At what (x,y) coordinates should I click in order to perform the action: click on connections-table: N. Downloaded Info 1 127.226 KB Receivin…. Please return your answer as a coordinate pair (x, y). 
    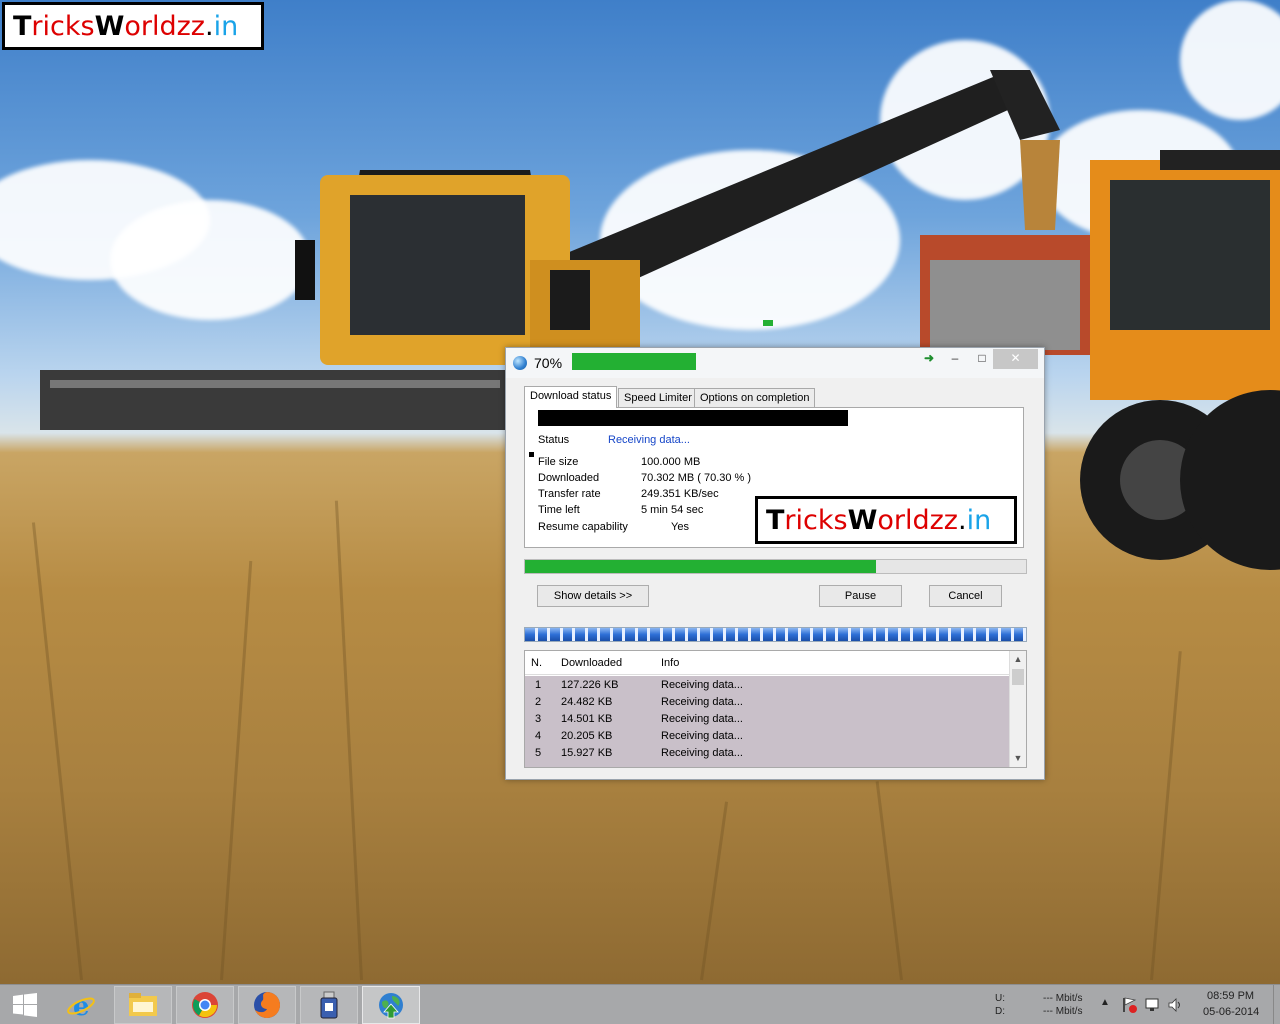
    Looking at the image, I should click on (775, 709).